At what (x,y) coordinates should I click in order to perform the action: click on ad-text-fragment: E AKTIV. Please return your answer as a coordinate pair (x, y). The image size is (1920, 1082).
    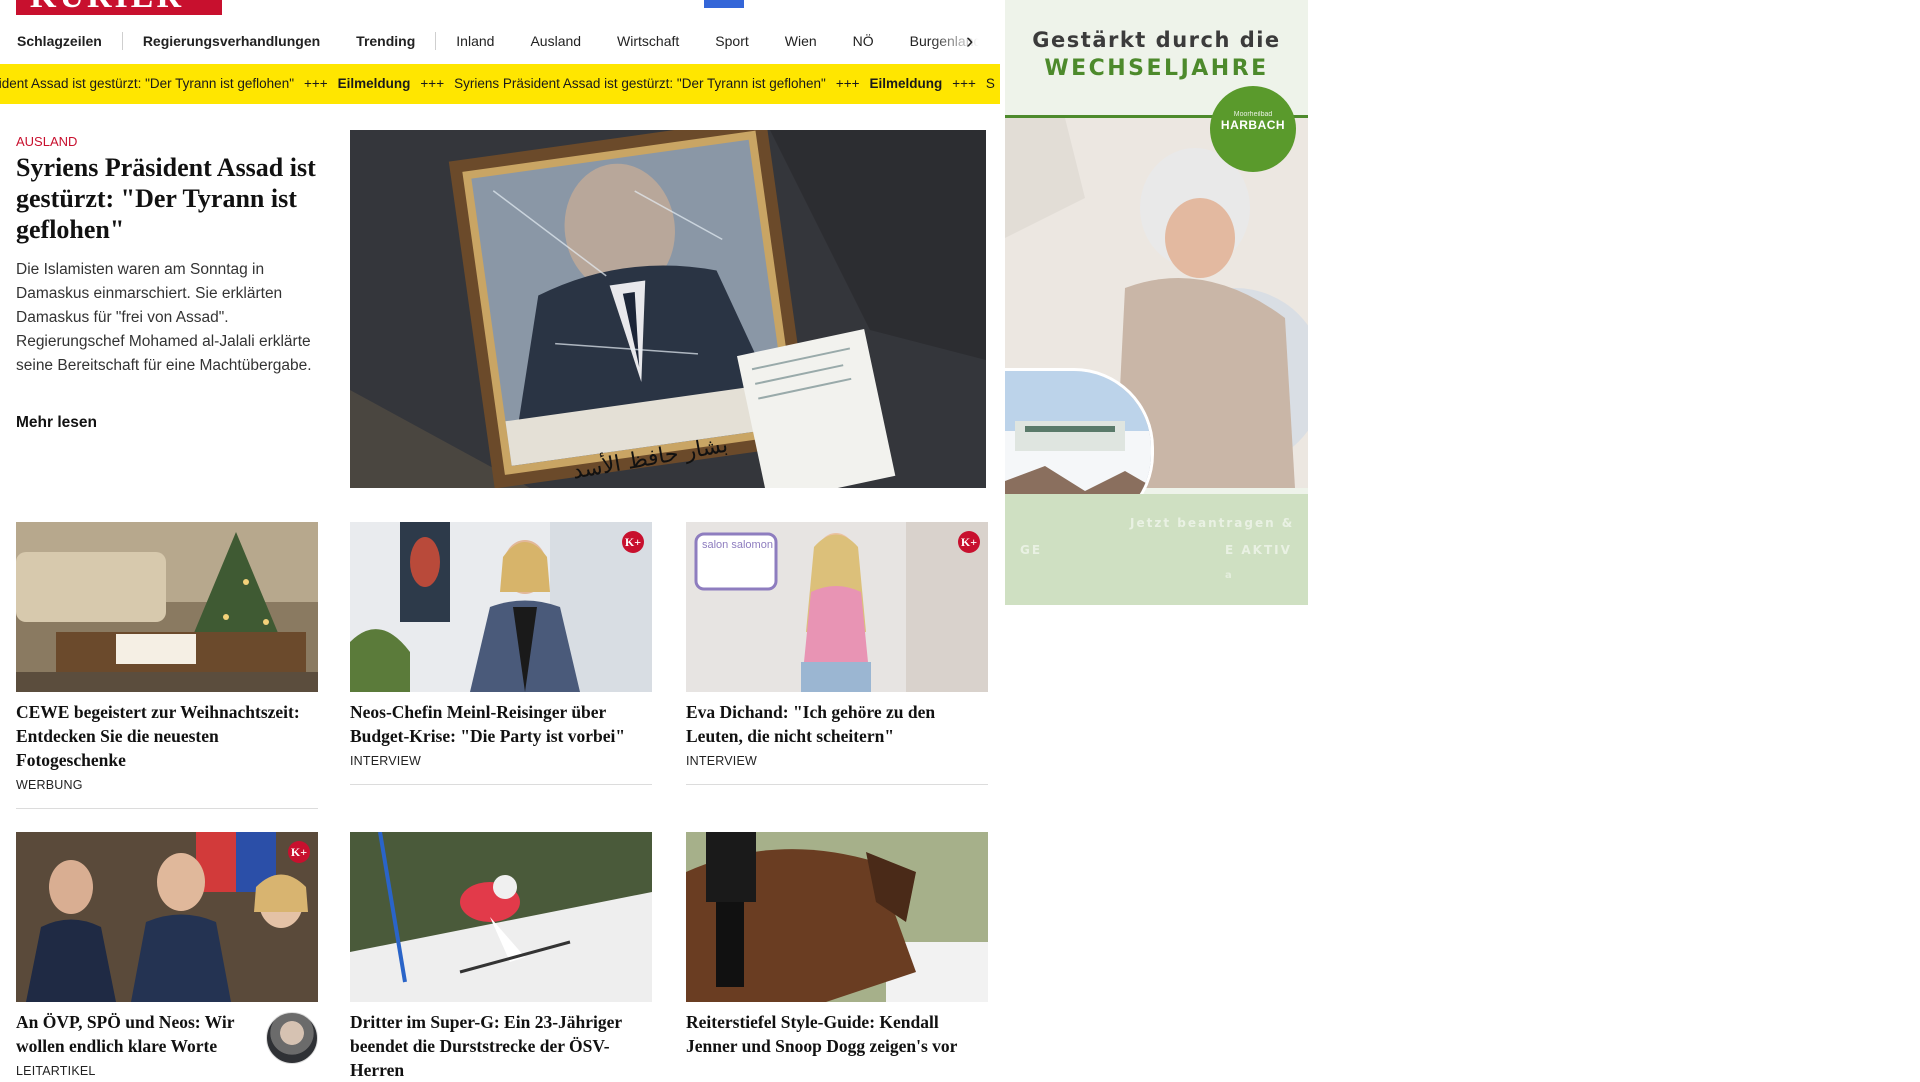
    Looking at the image, I should click on (1258, 550).